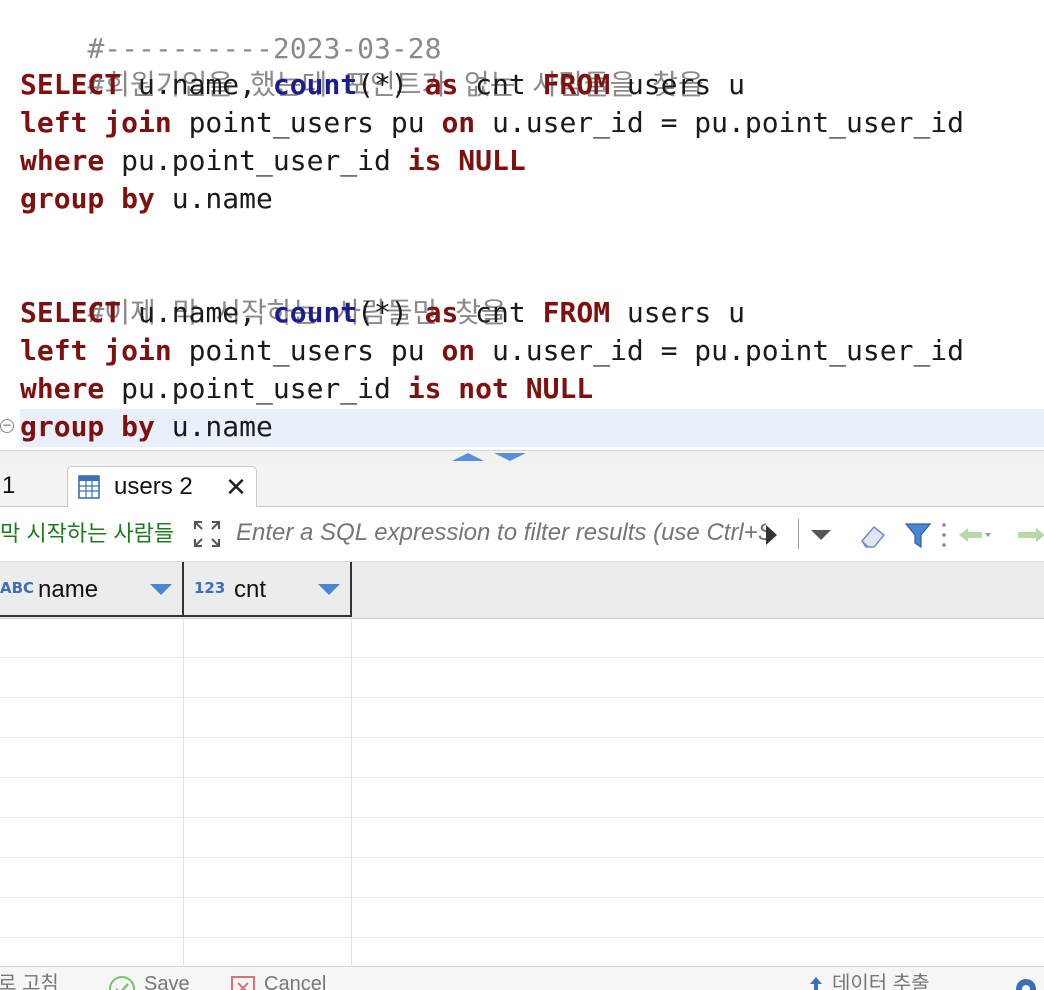  Describe the element at coordinates (821, 534) in the screenshot. I see `dropdown-icon` at that location.